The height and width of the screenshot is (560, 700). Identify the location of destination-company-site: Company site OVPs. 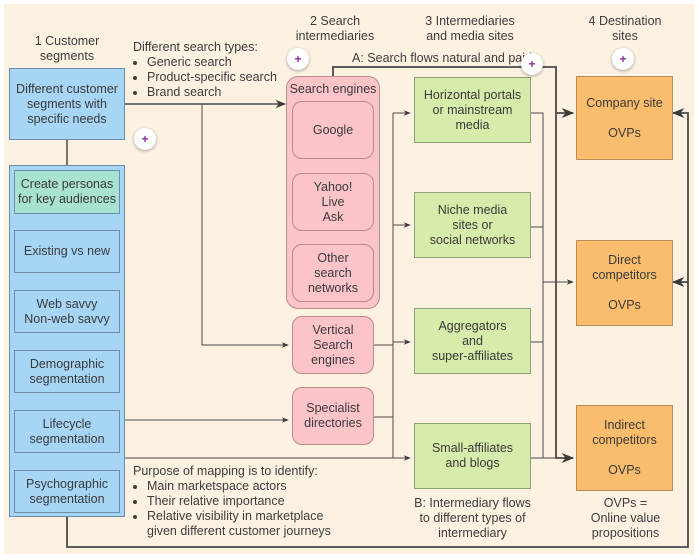
(624, 118).